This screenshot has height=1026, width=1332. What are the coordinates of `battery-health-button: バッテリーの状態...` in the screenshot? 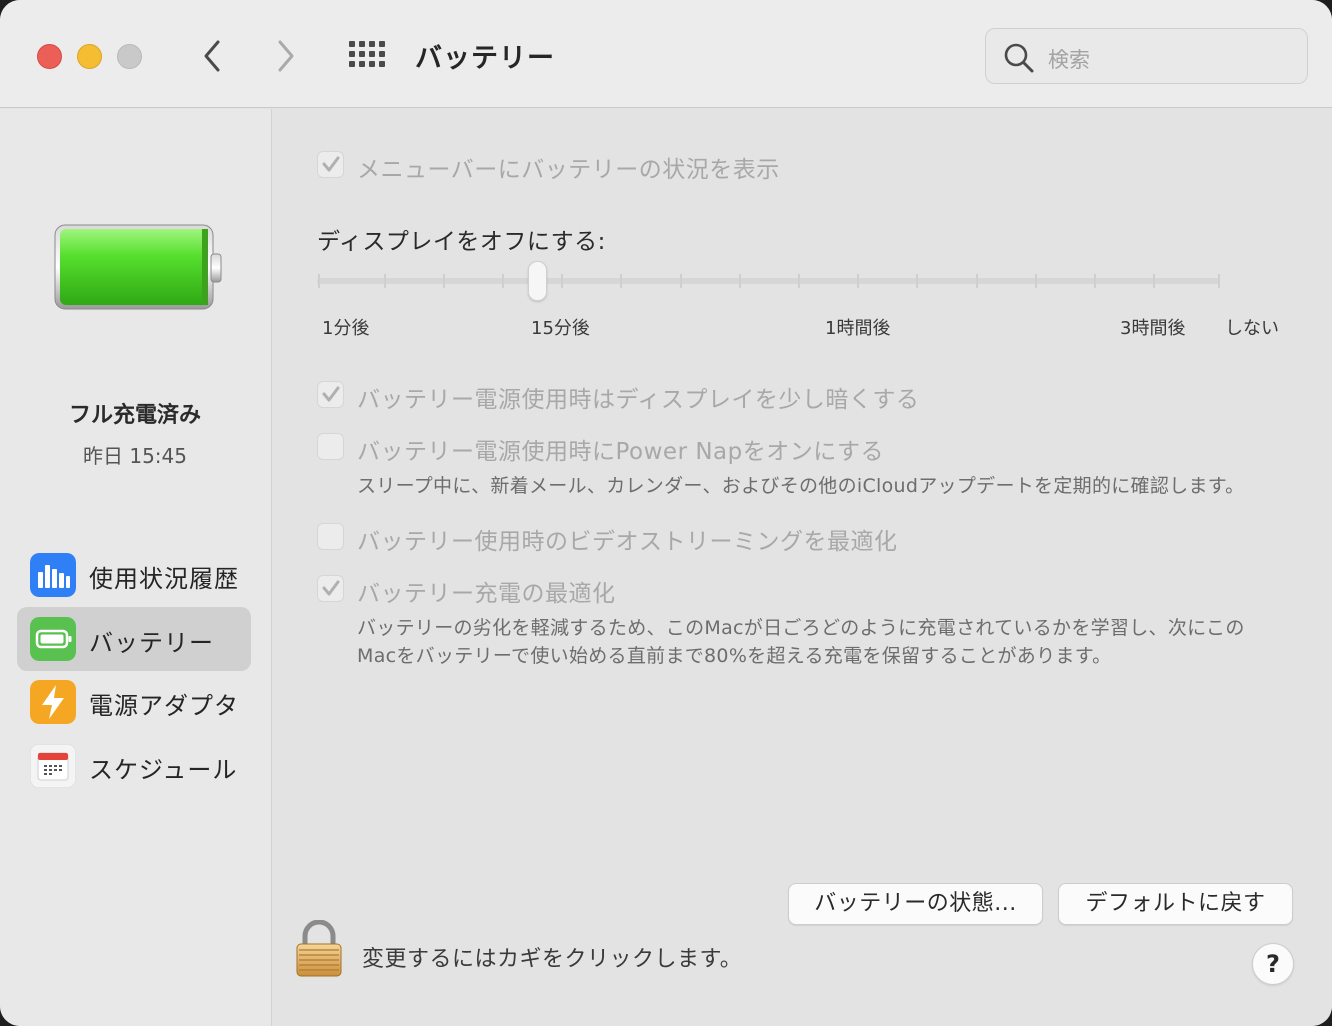 It's located at (915, 904).